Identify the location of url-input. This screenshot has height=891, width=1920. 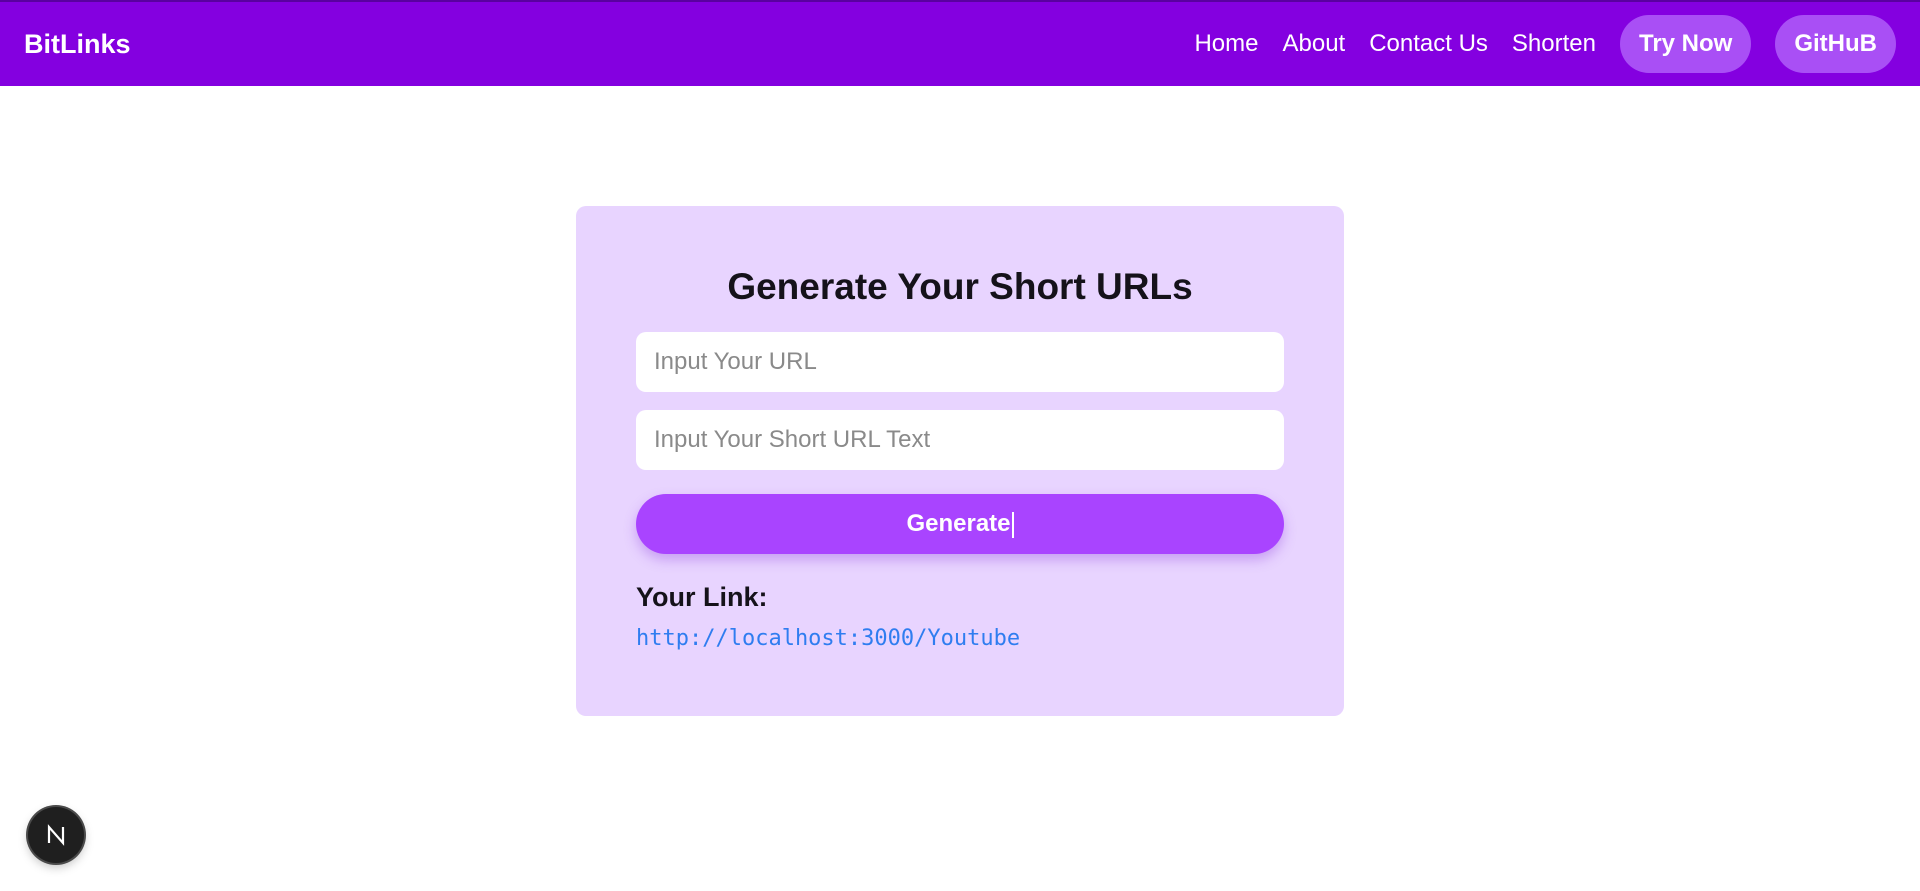
(960, 362).